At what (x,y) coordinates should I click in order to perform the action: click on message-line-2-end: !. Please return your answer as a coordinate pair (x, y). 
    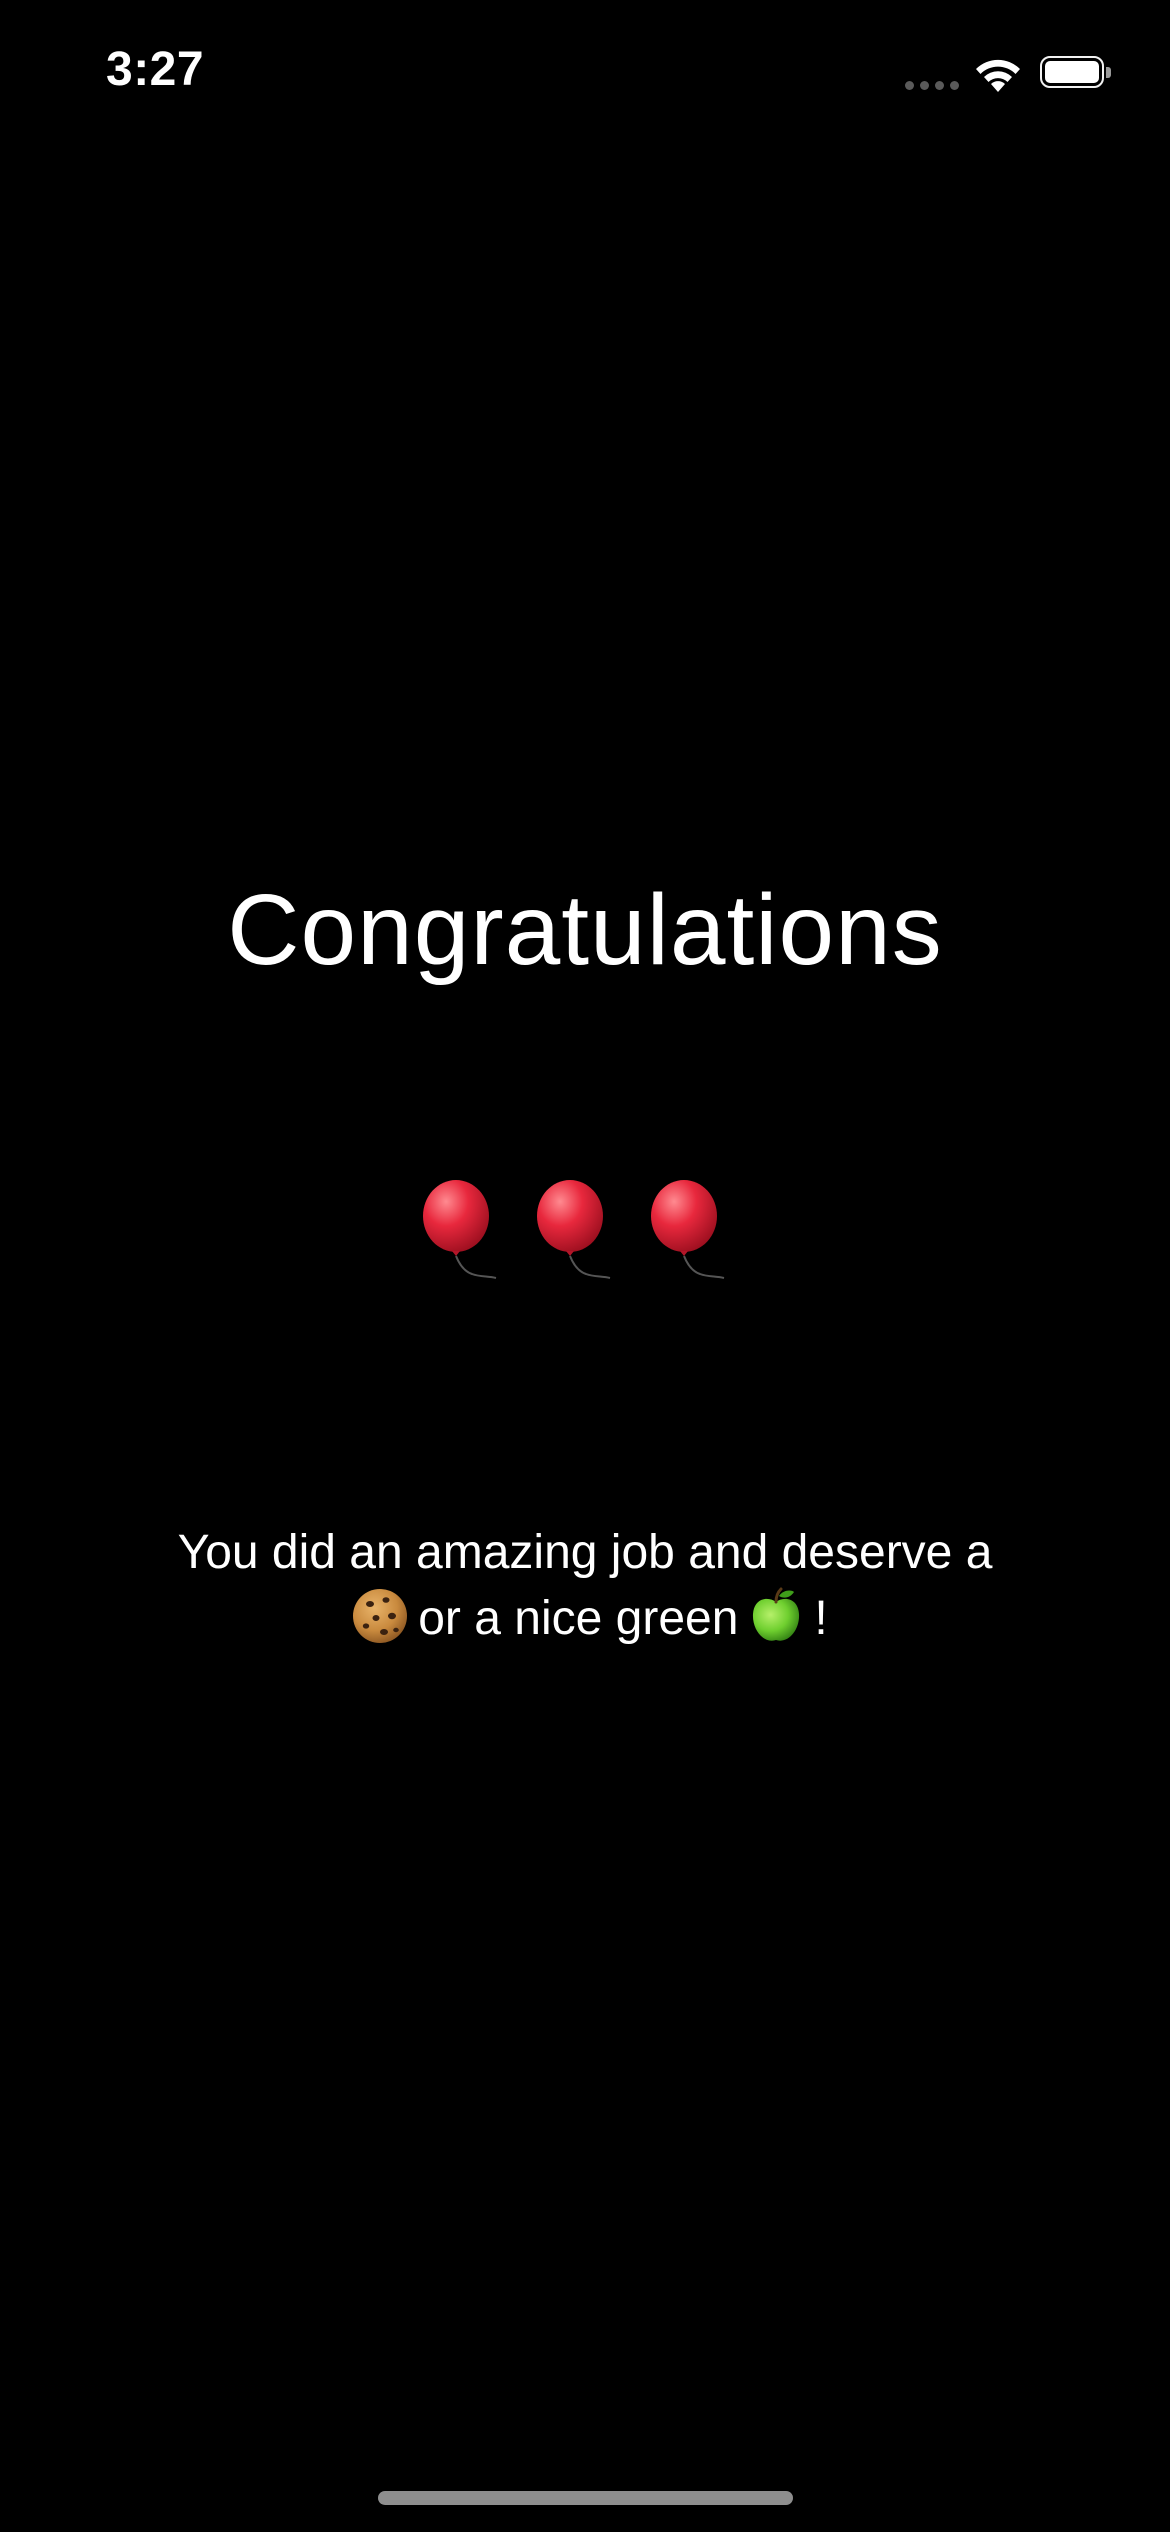
    Looking at the image, I should click on (821, 1618).